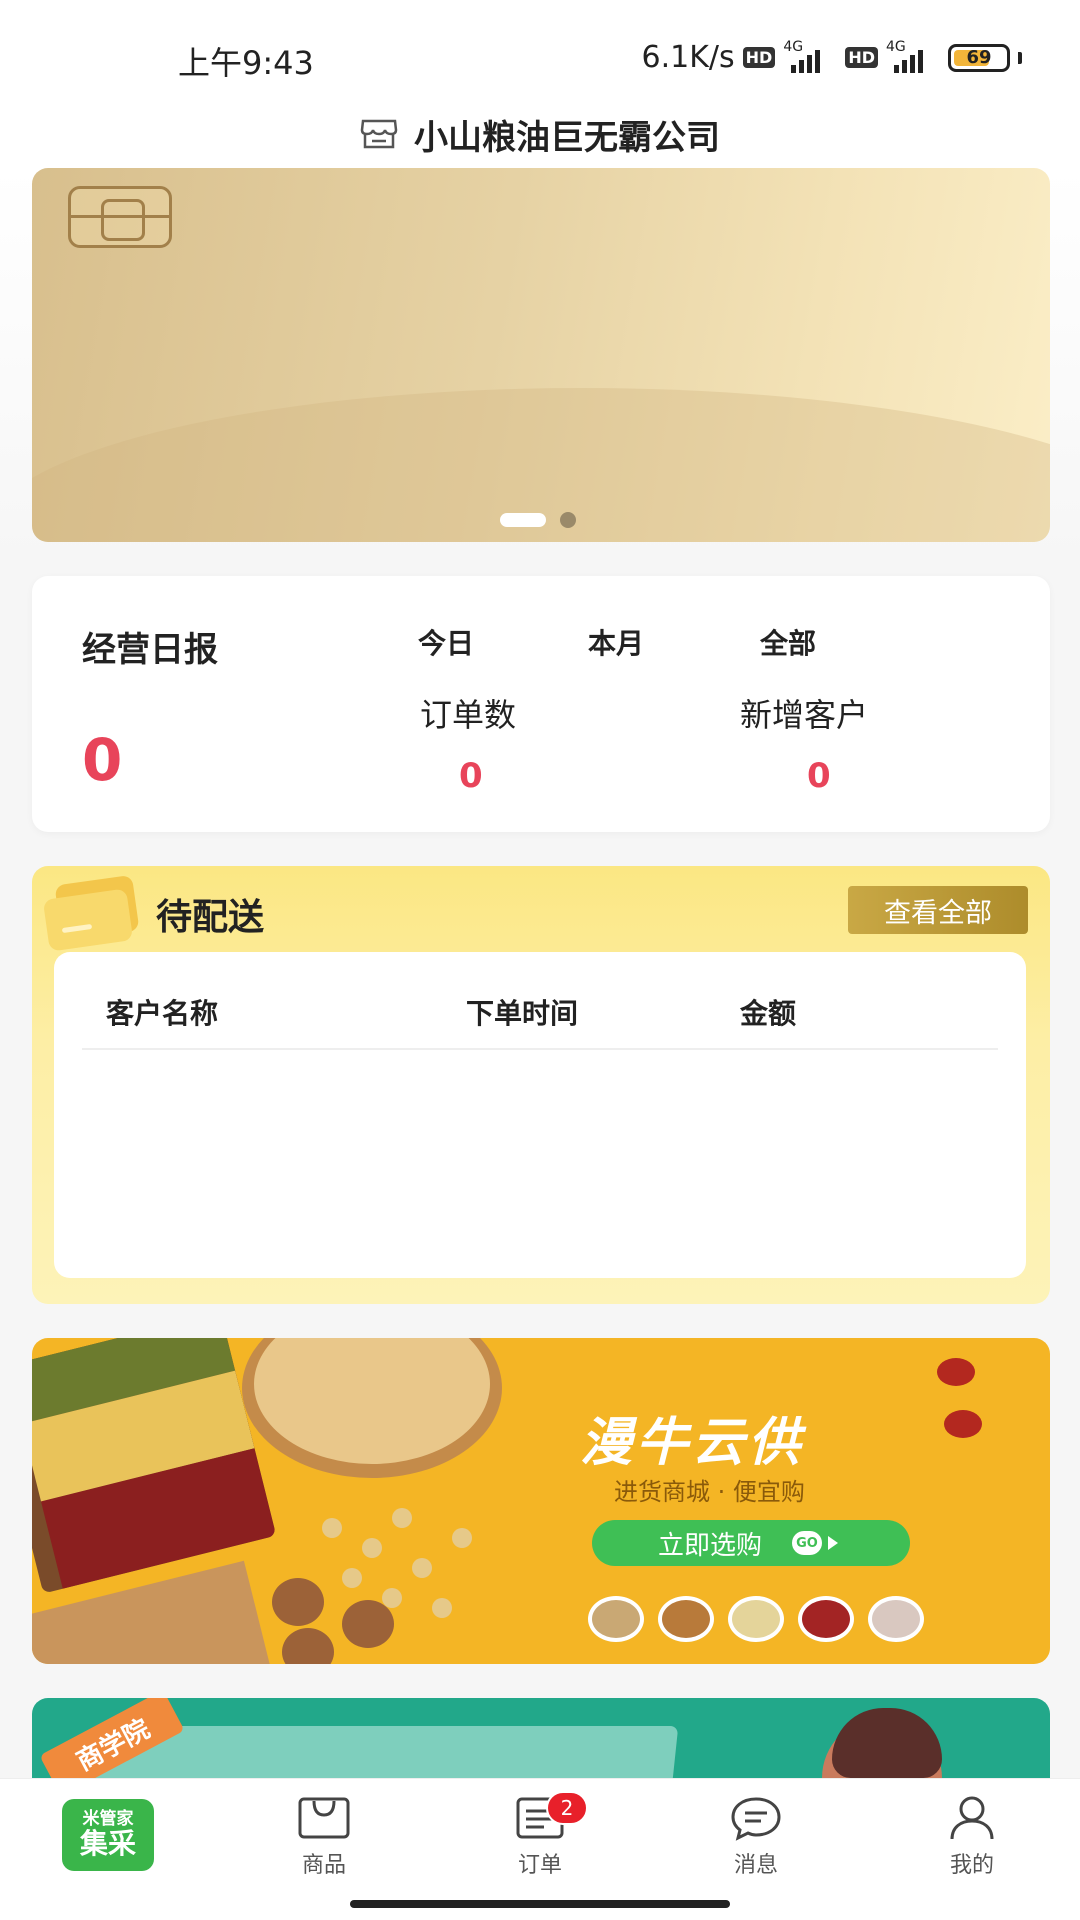 This screenshot has width=1080, height=1920. I want to click on carousel-dot, so click(568, 520).